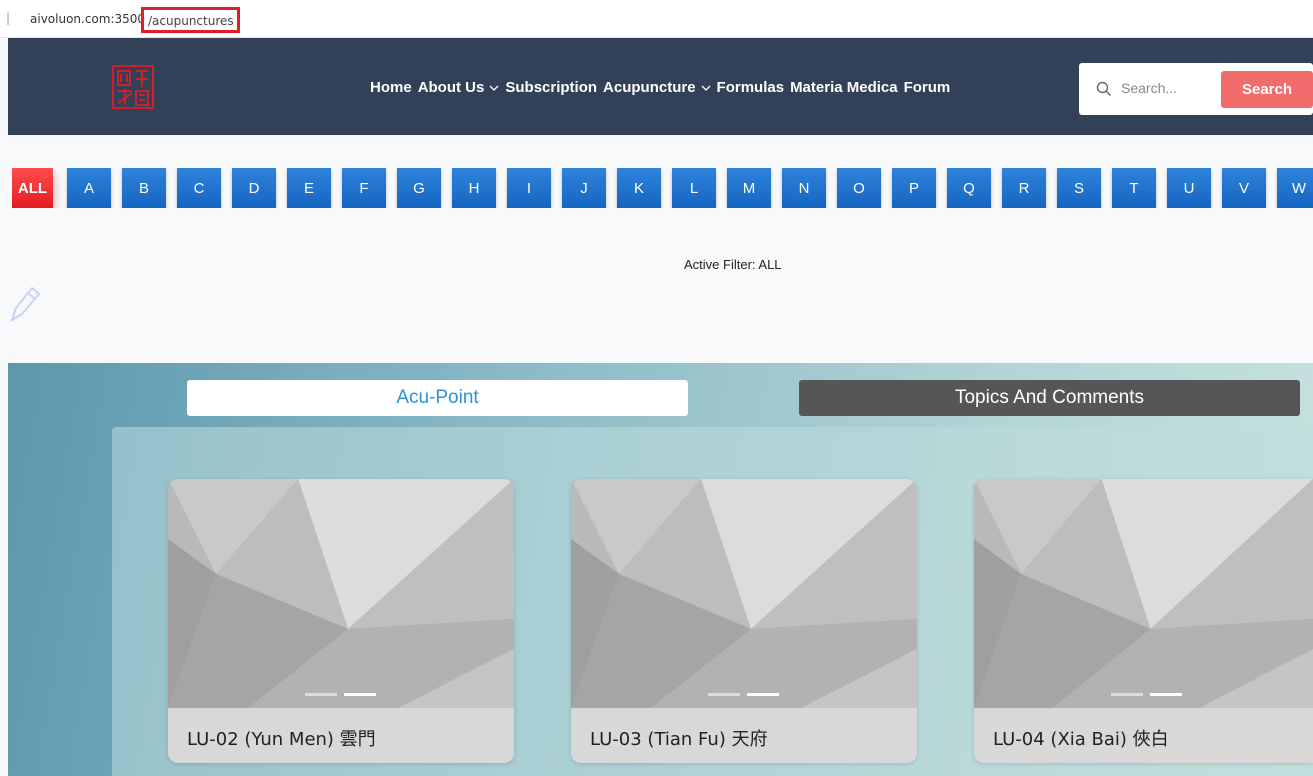 This screenshot has height=776, width=1313. I want to click on filter-letter-r: R, so click(1024, 188).